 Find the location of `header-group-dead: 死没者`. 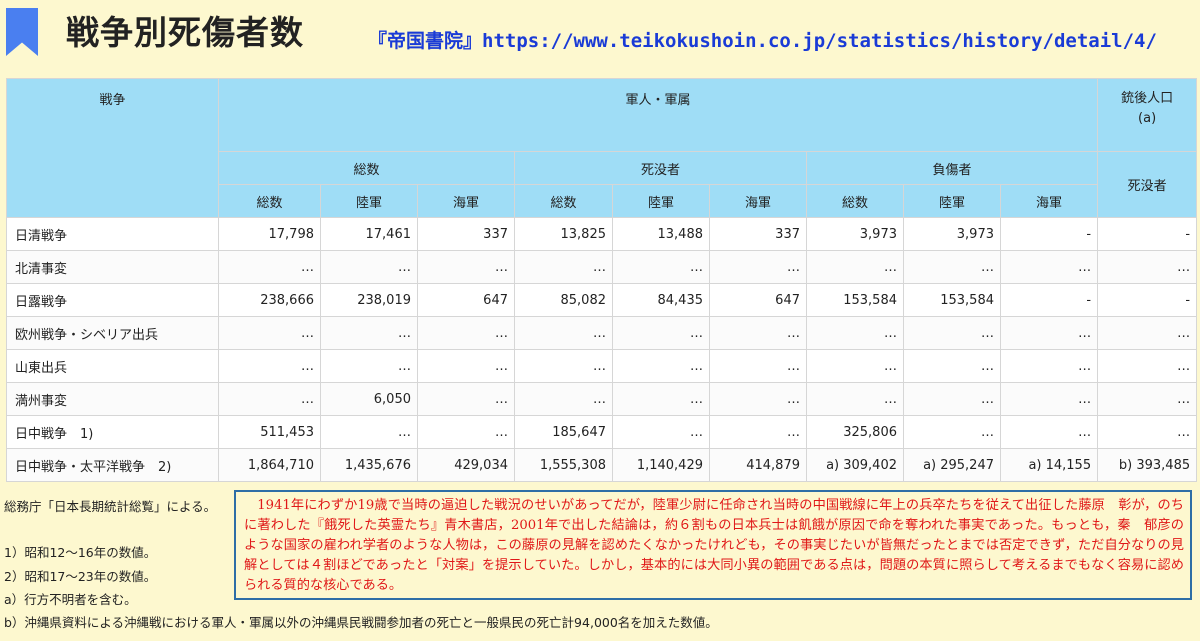

header-group-dead: 死没者 is located at coordinates (660, 168).